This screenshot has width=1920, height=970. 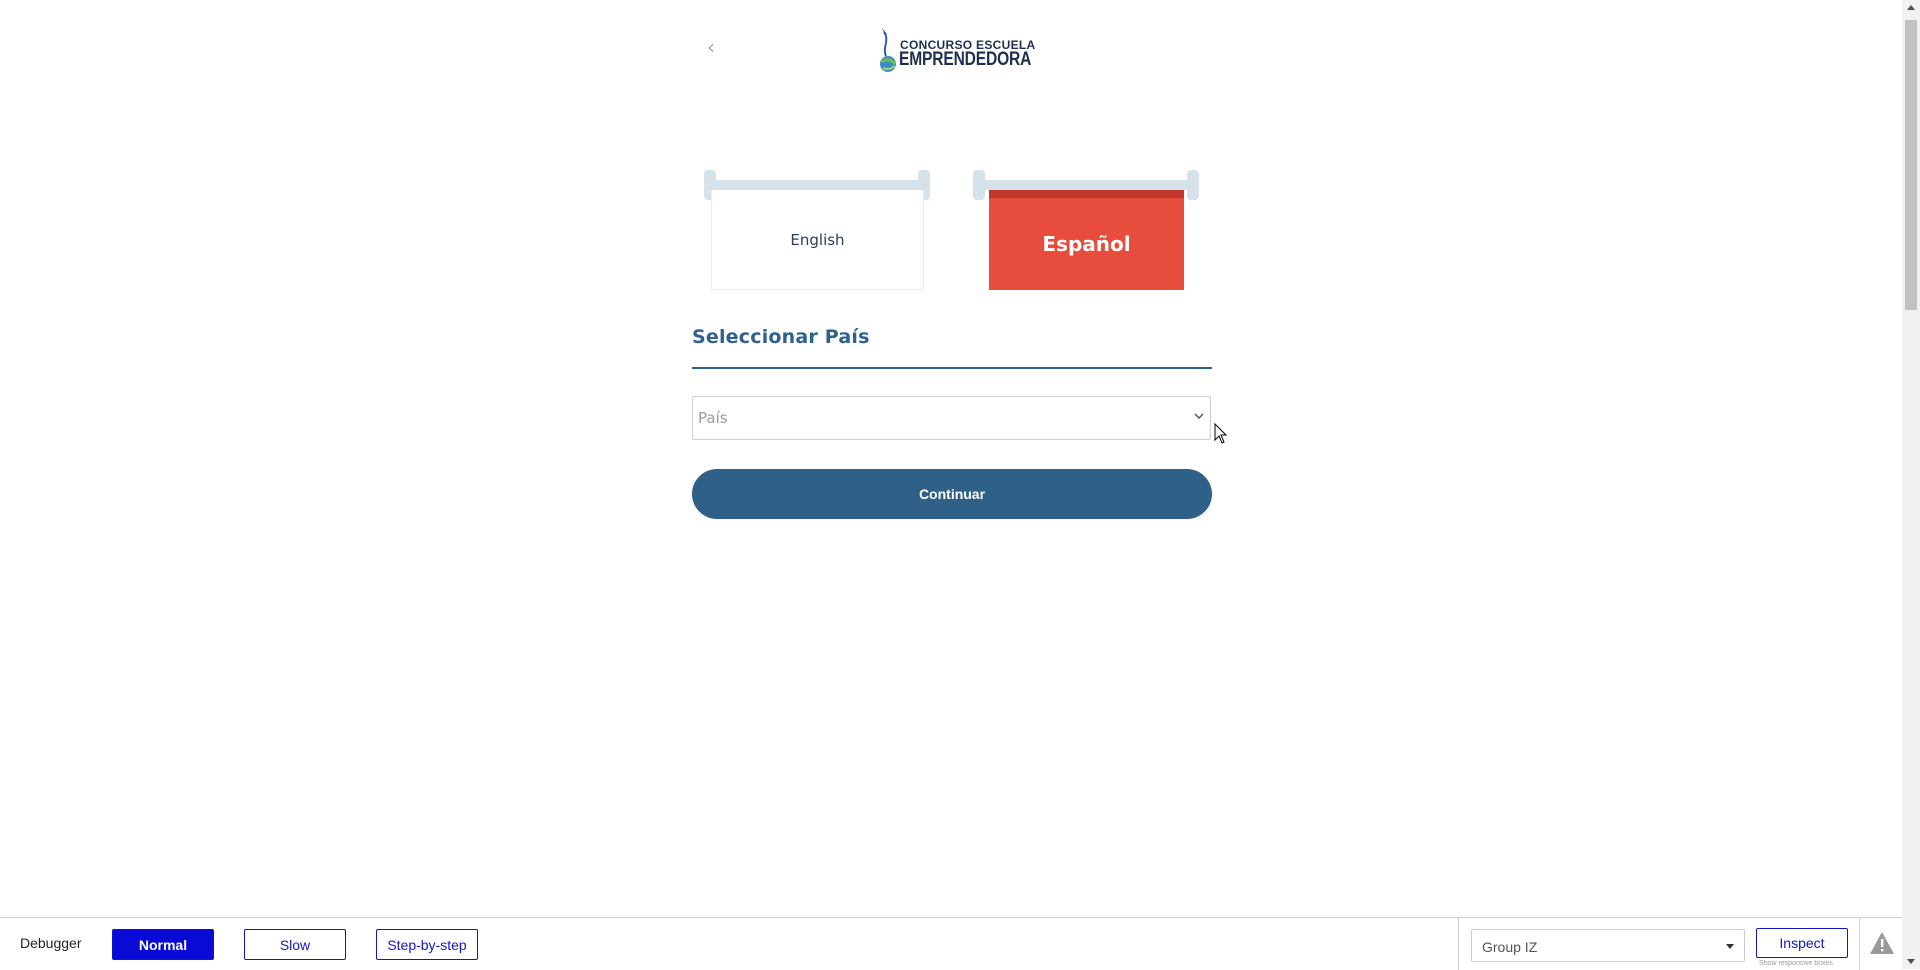 What do you see at coordinates (781, 337) in the screenshot?
I see `section-title: Seleccionar País` at bounding box center [781, 337].